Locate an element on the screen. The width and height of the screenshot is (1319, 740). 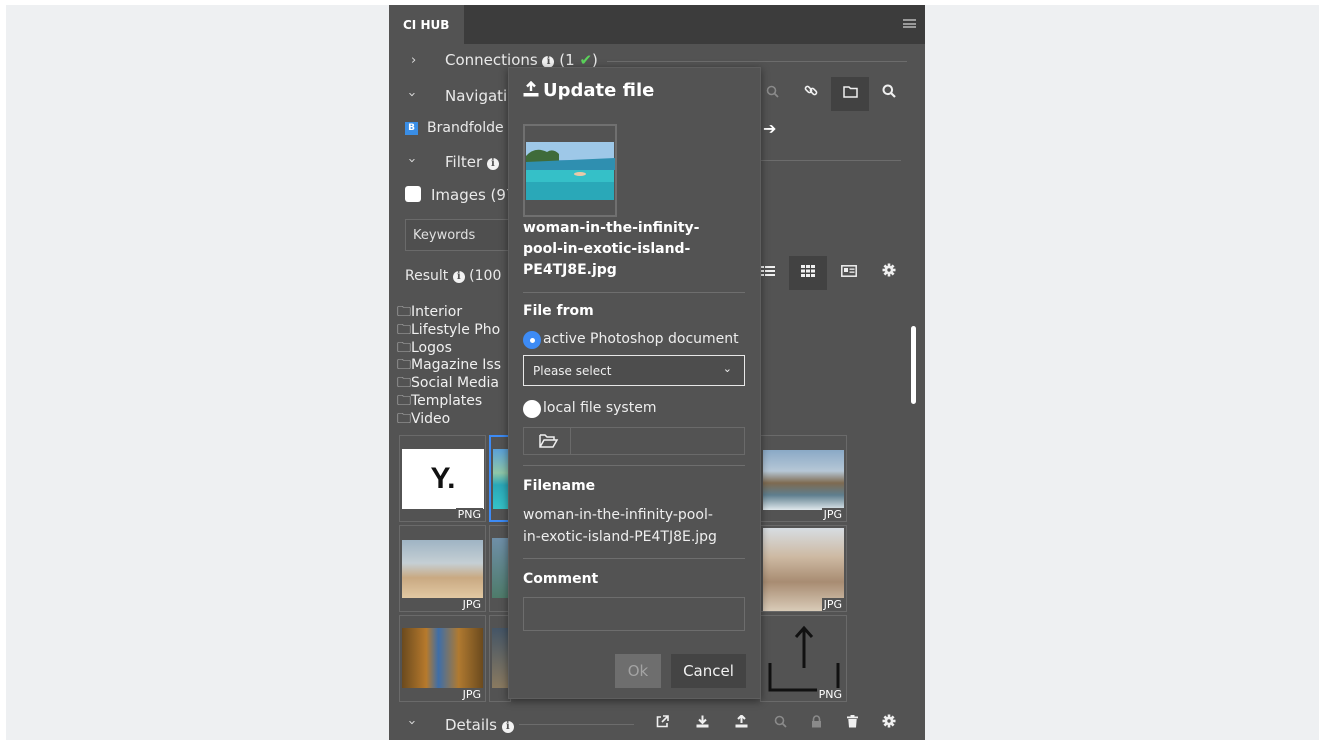
navigation-label: Navigati is located at coordinates (476, 96).